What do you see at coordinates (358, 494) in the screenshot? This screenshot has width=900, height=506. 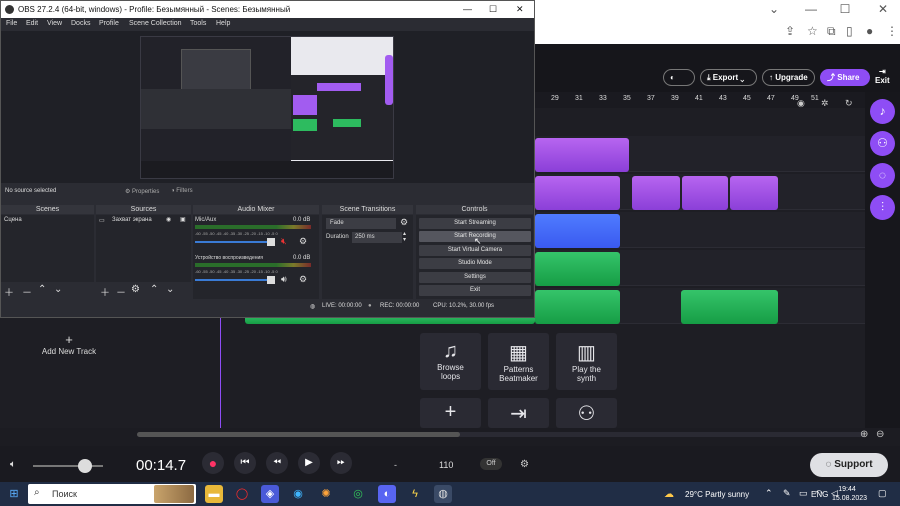 I see `chrome-icon: ◎` at bounding box center [358, 494].